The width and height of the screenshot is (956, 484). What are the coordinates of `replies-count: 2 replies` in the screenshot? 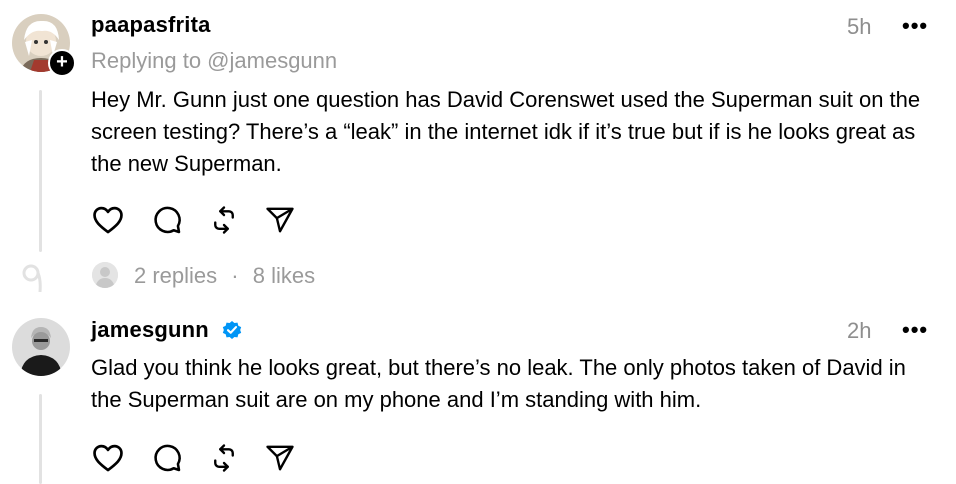 It's located at (175, 276).